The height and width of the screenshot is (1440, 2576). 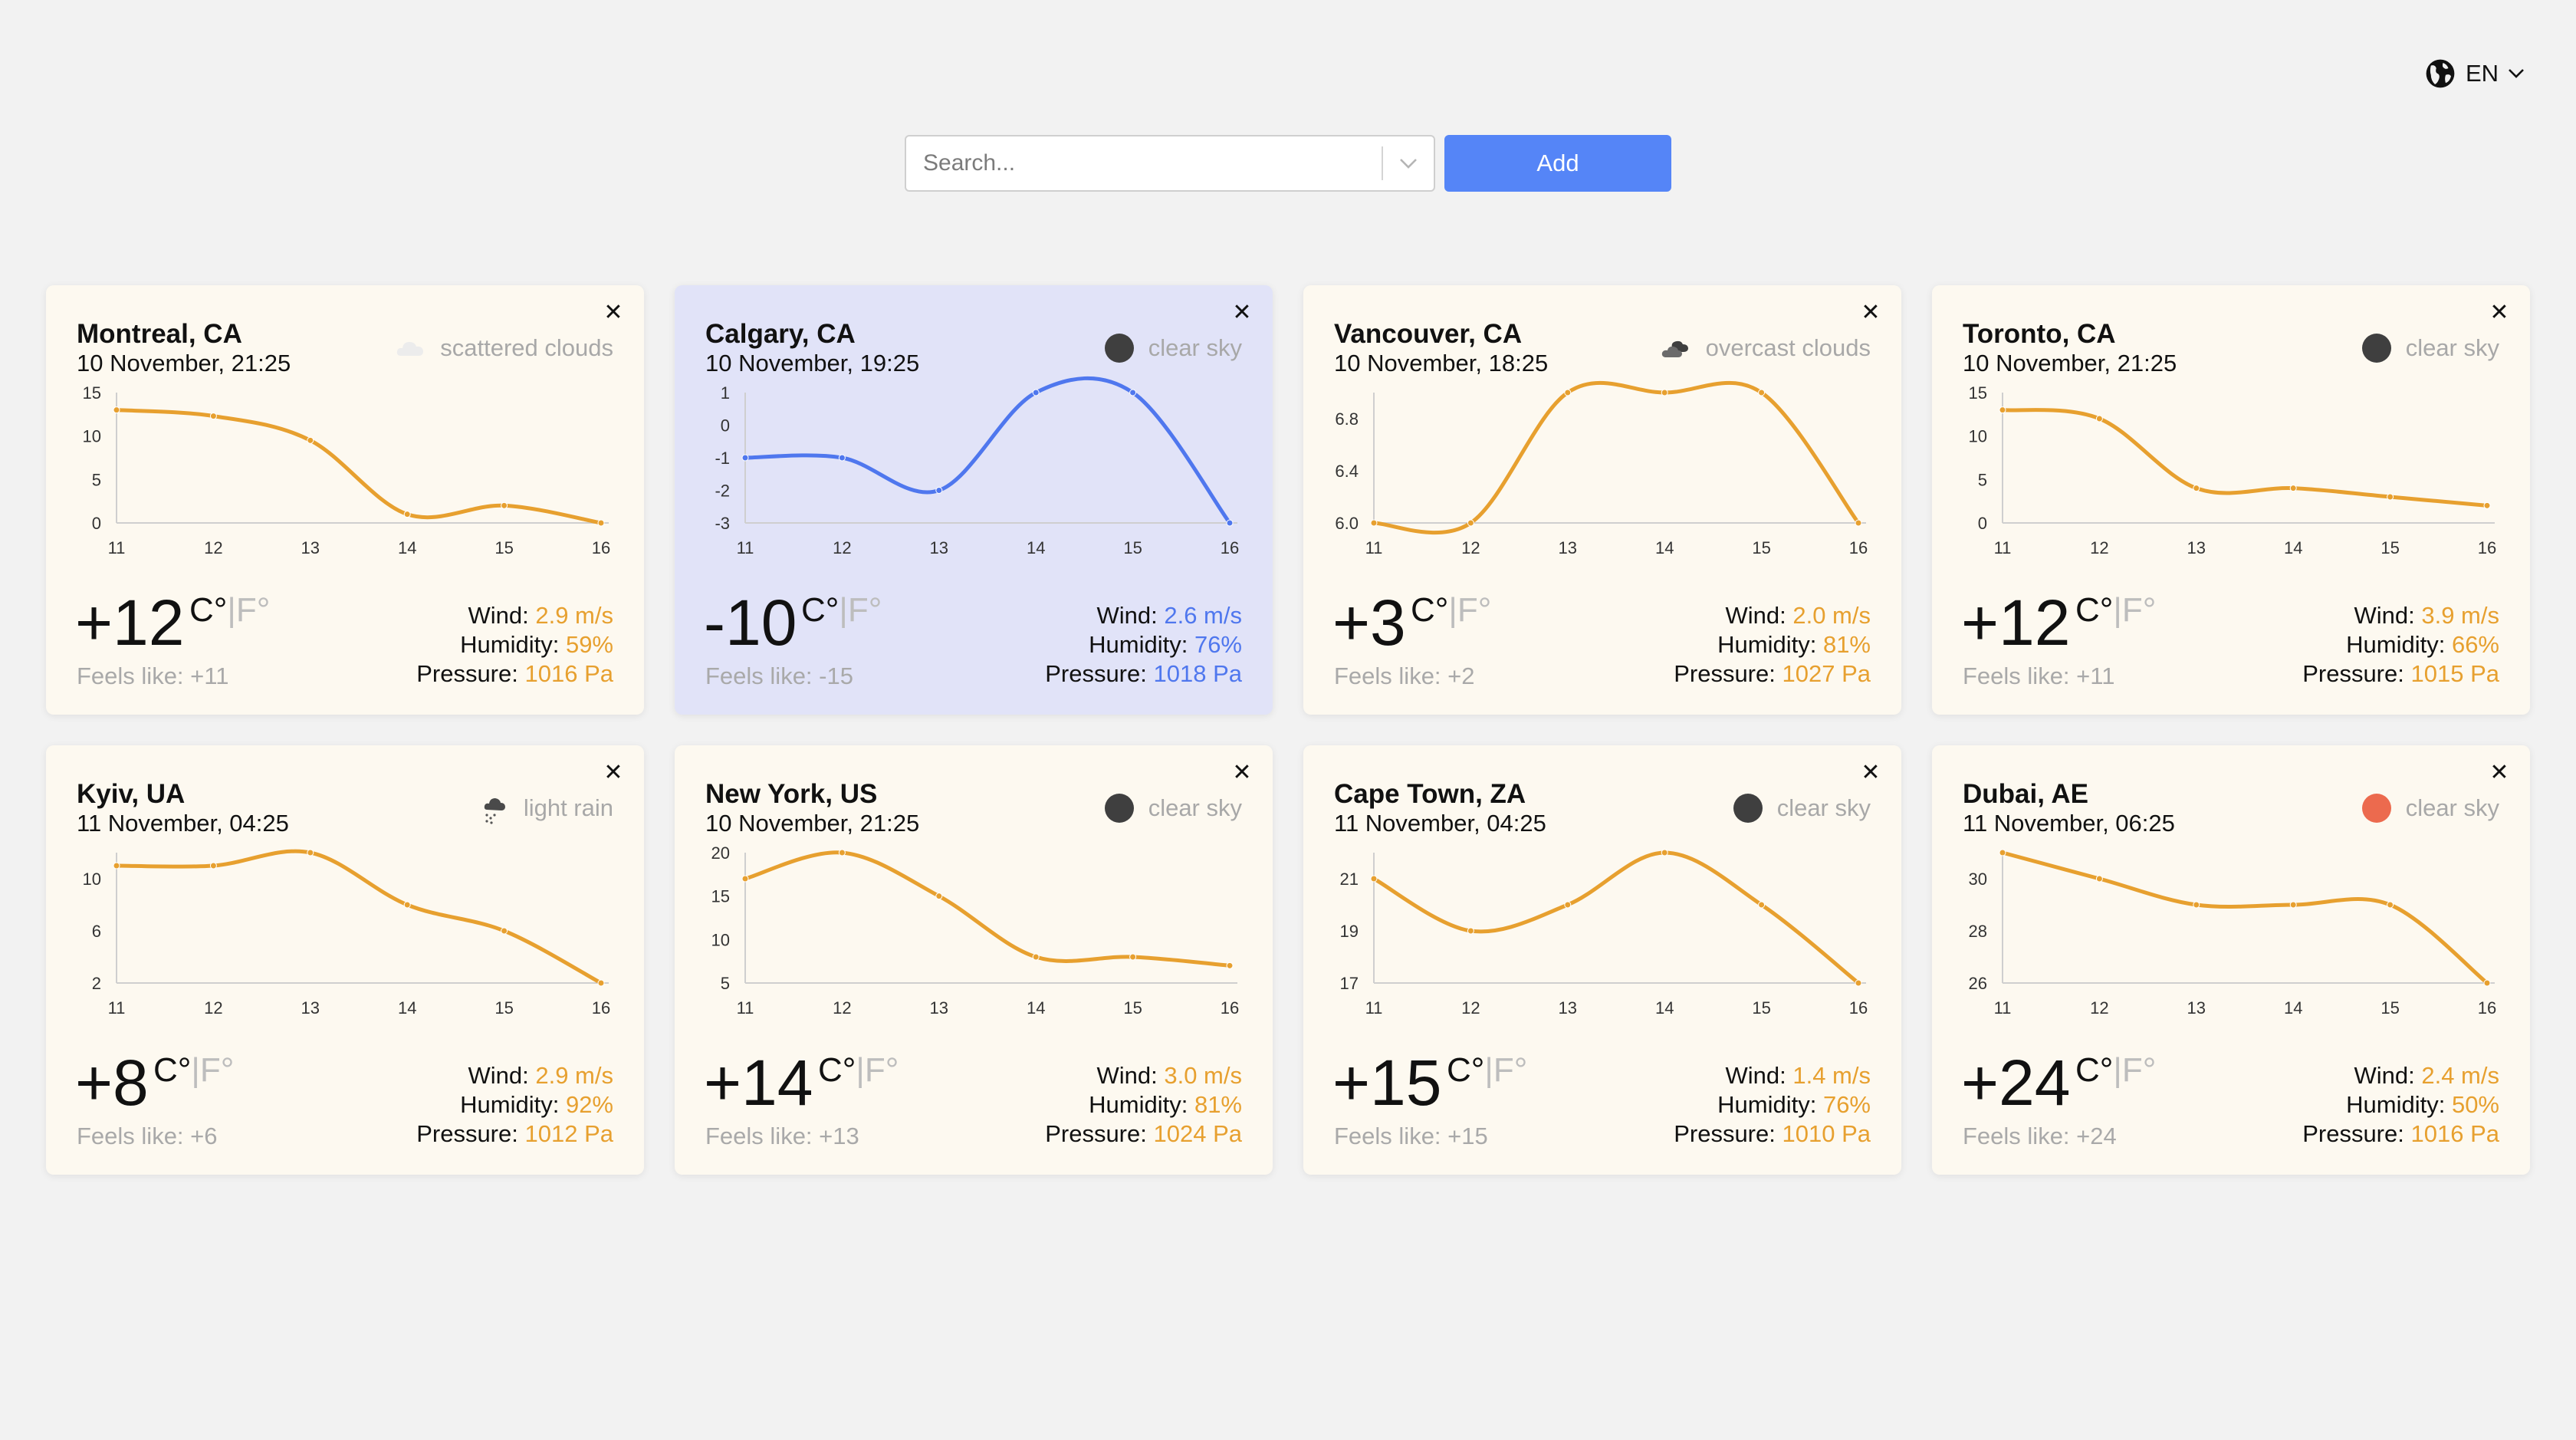 I want to click on humidity-row: Humidity: 59%, so click(x=514, y=644).